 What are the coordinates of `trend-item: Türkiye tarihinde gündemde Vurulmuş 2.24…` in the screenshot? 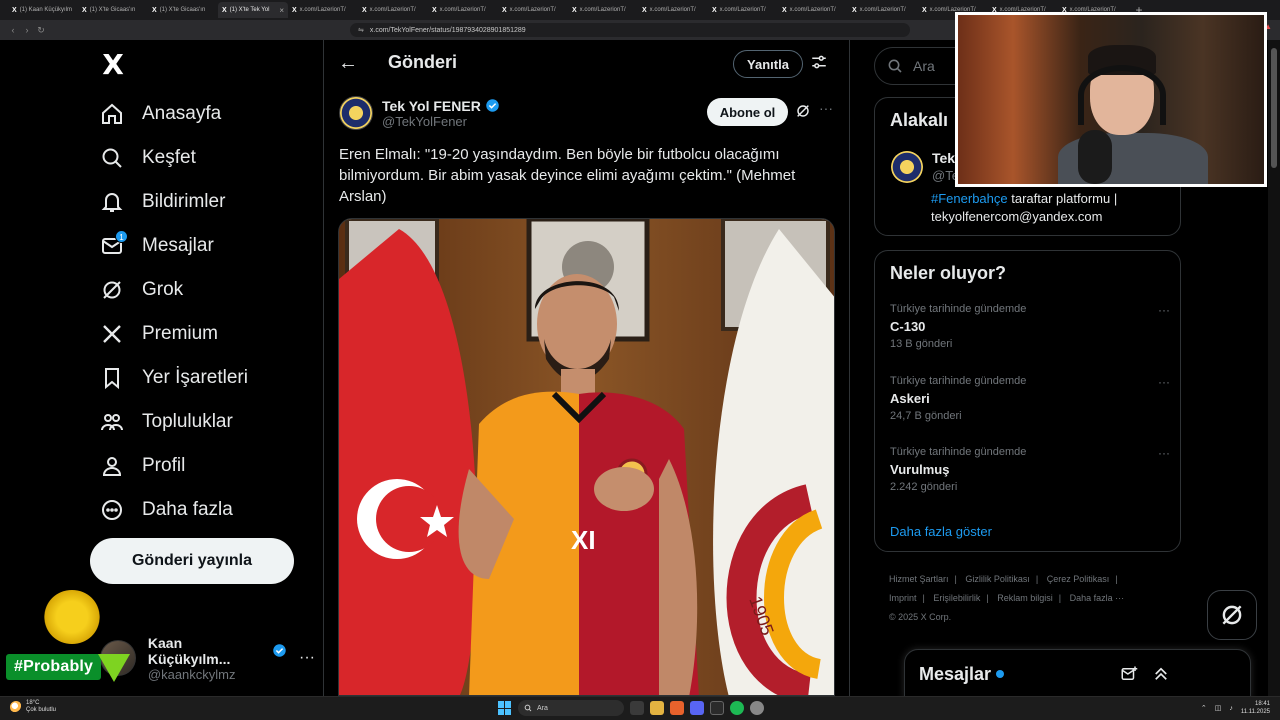 It's located at (1030, 469).